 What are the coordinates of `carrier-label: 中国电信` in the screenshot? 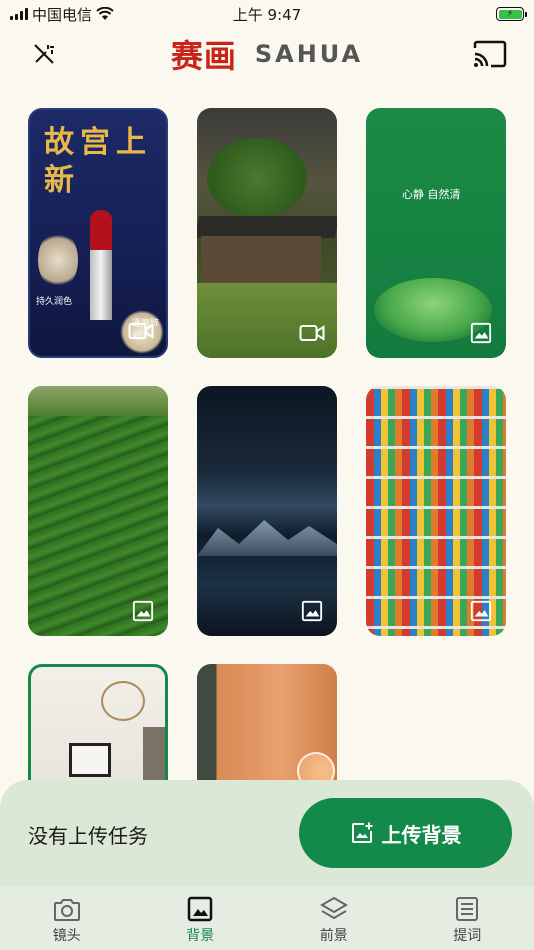 It's located at (62, 14).